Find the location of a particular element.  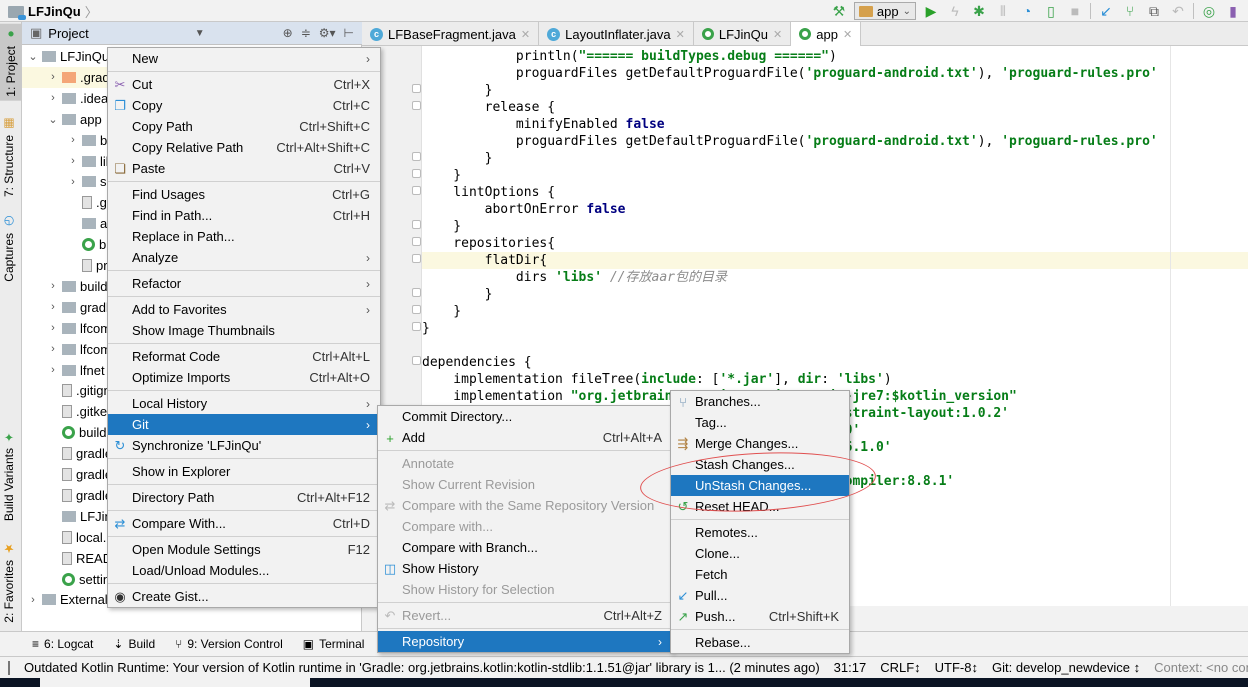

tool-tab-favorites: 2: Favorites ★ is located at coordinates (9, 582).